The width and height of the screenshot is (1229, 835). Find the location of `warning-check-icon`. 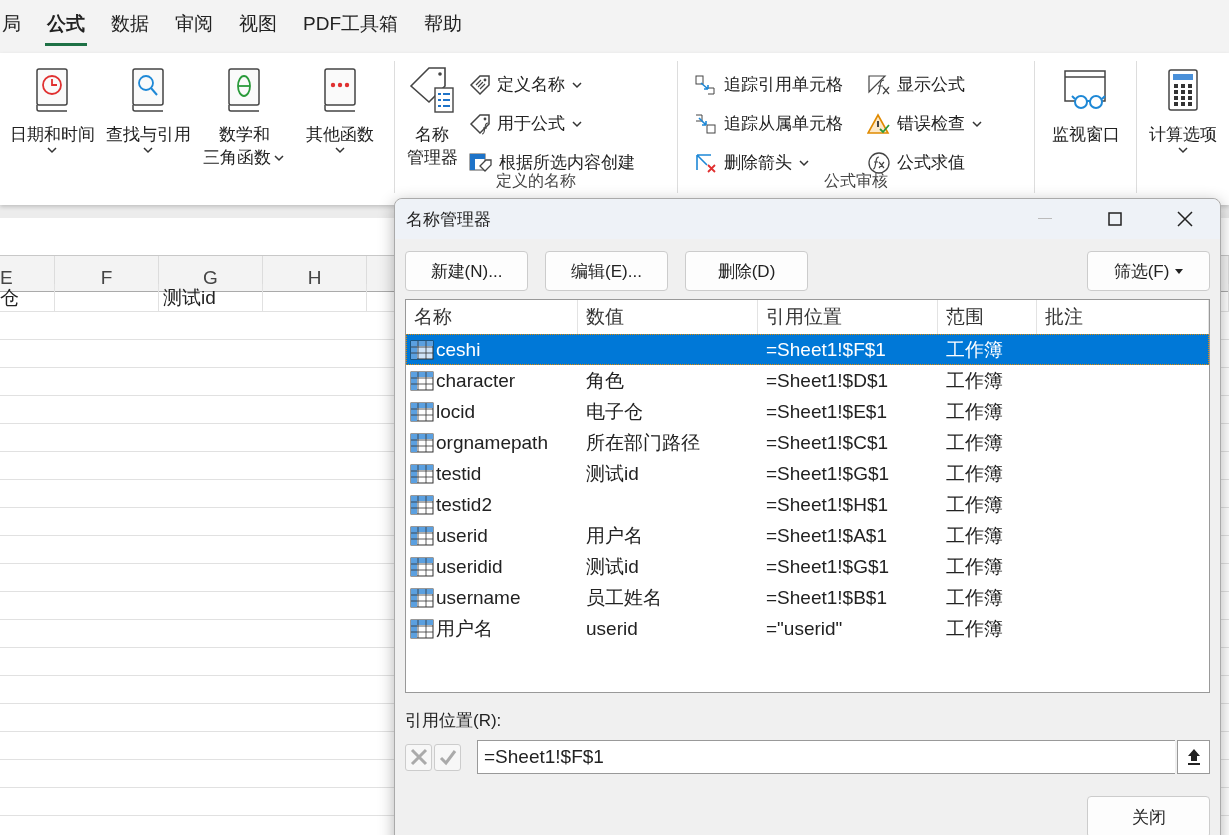

warning-check-icon is located at coordinates (879, 123).